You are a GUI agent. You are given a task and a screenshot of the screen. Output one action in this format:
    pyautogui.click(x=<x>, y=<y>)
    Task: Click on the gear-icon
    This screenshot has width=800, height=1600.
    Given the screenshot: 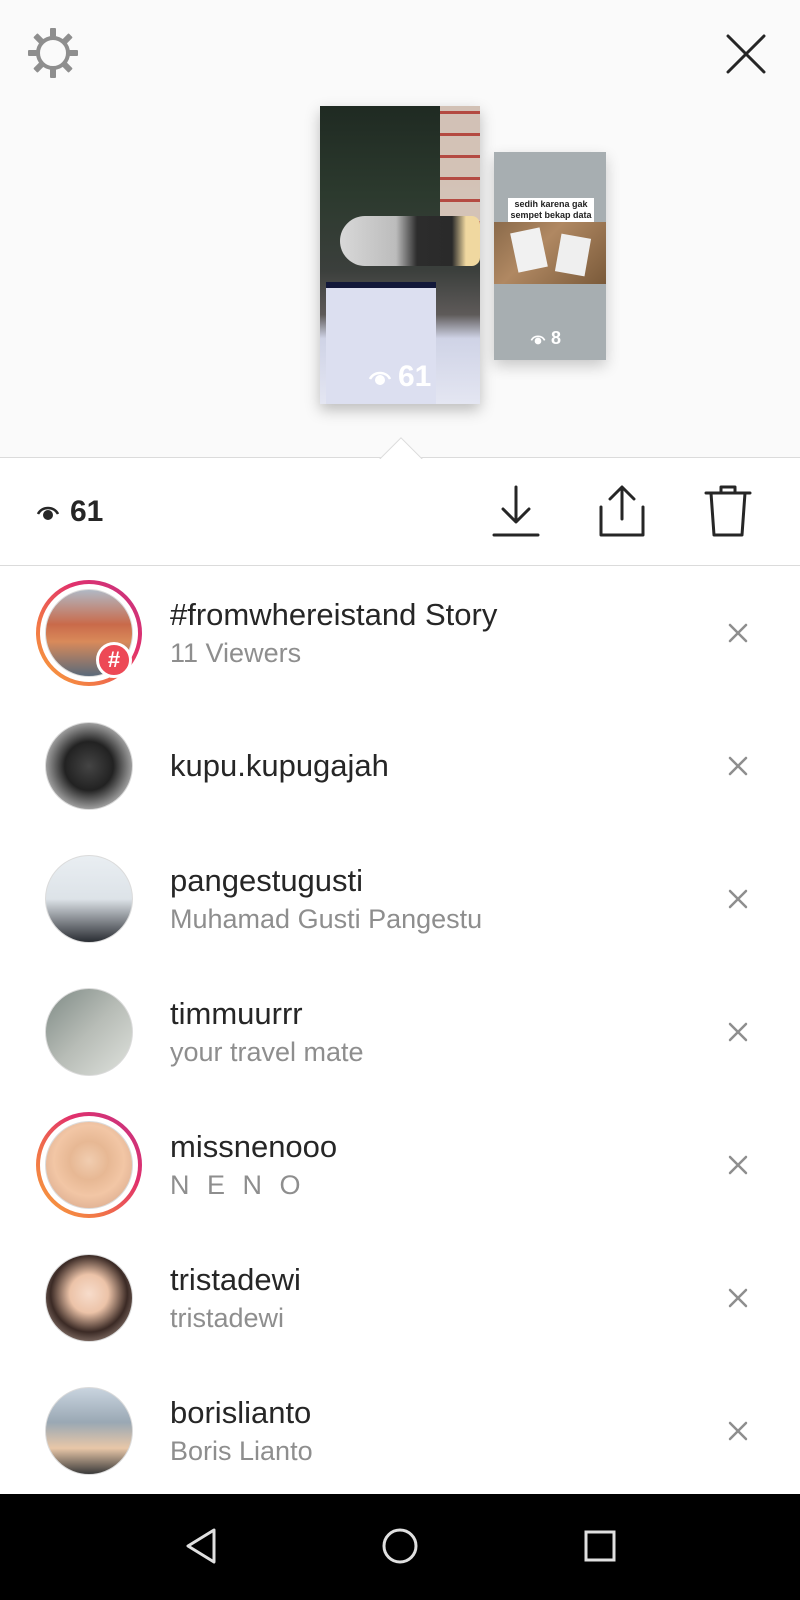 What is the action you would take?
    pyautogui.click(x=53, y=53)
    